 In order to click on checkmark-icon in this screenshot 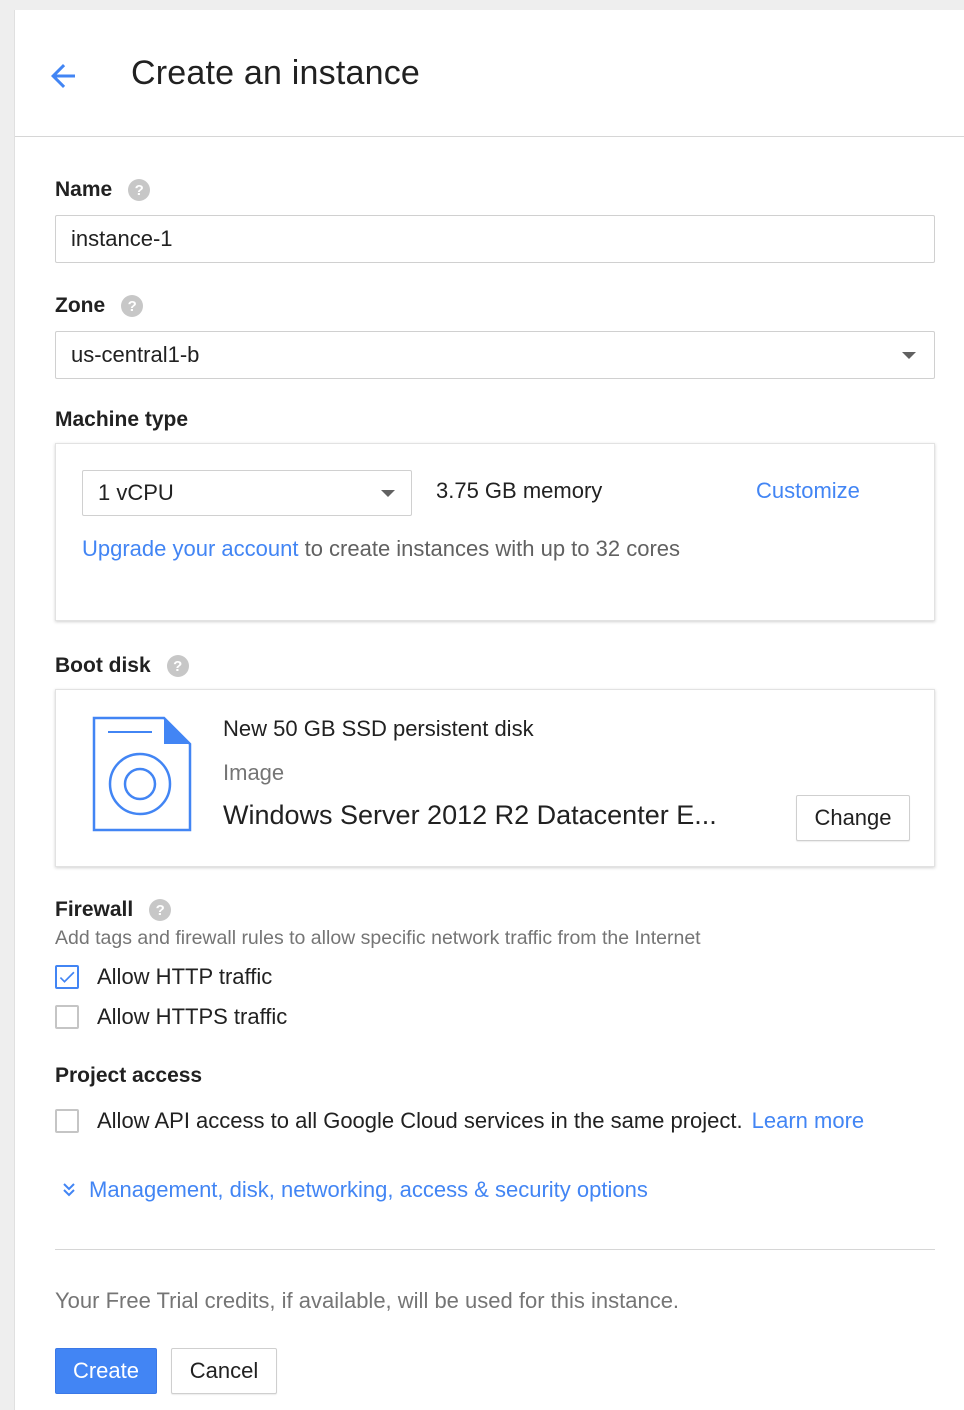, I will do `click(67, 977)`.